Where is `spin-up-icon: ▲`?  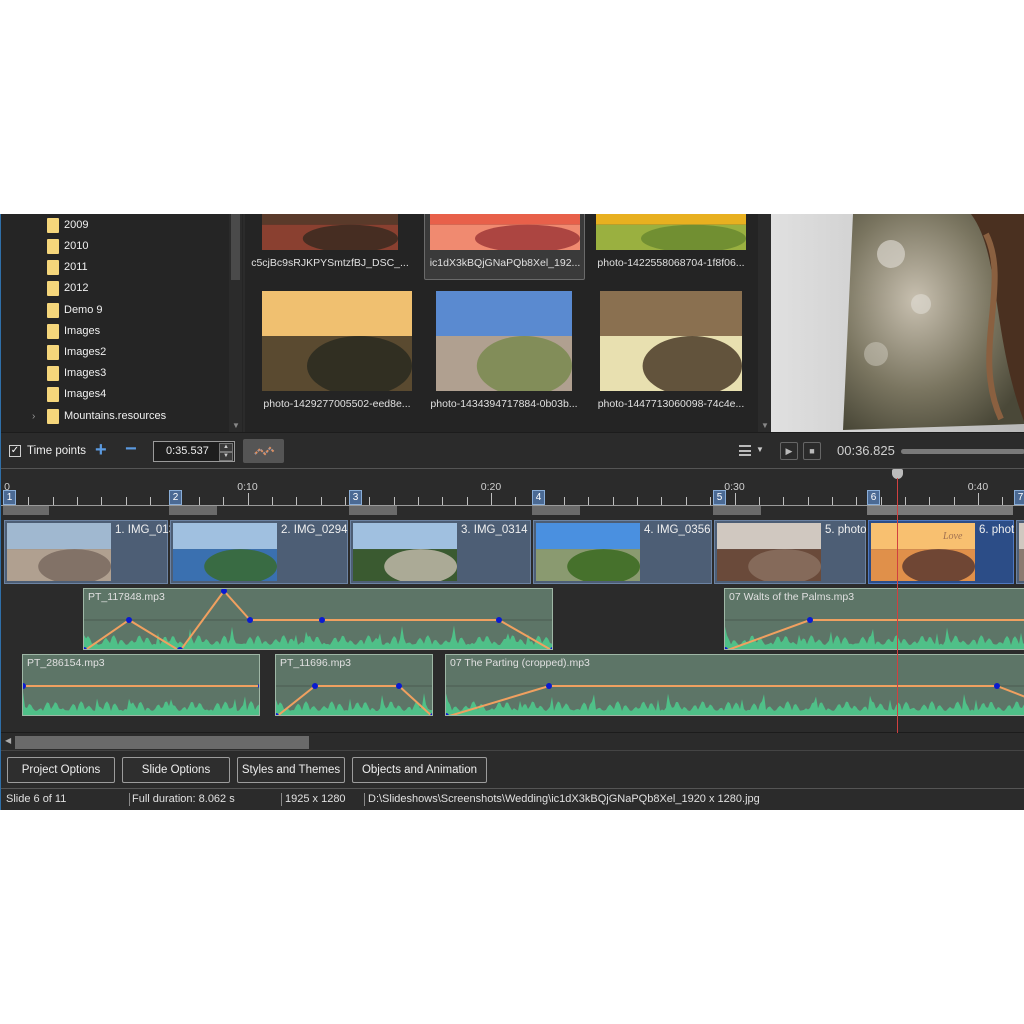 spin-up-icon: ▲ is located at coordinates (226, 447).